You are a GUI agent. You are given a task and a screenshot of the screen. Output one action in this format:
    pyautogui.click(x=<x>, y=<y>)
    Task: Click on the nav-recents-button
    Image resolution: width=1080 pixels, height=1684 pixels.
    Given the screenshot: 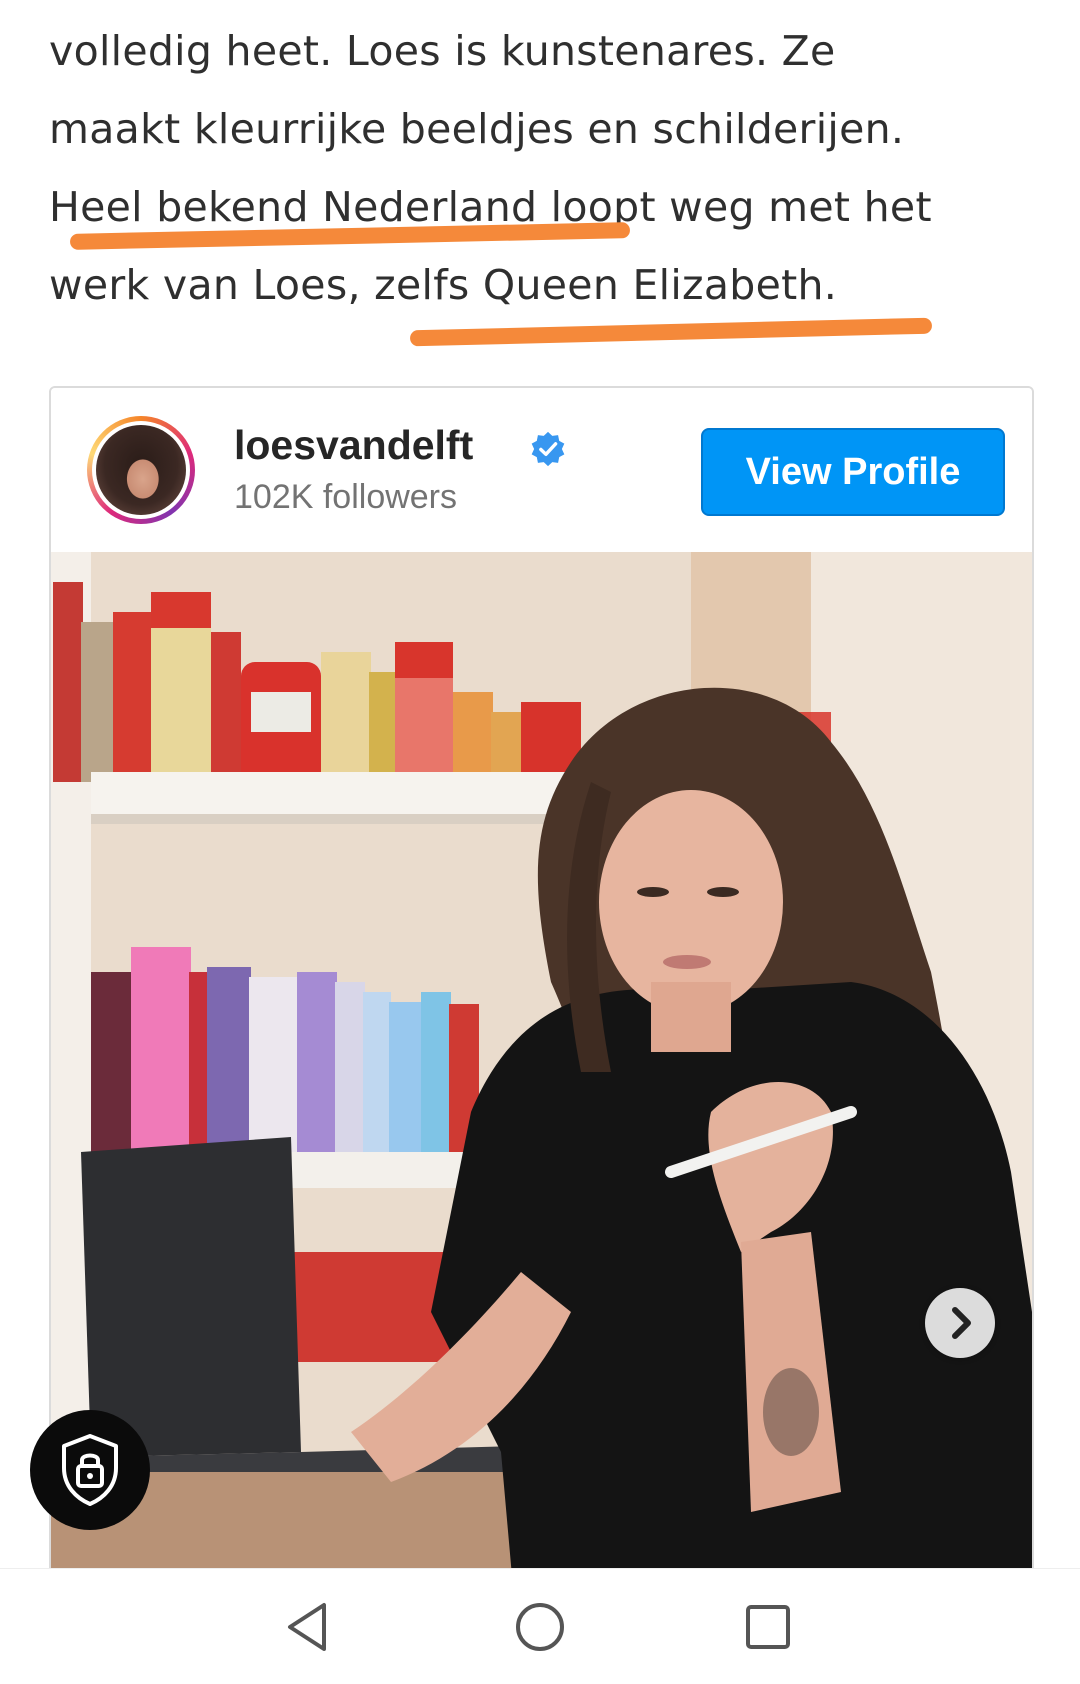 What is the action you would take?
    pyautogui.click(x=768, y=1627)
    